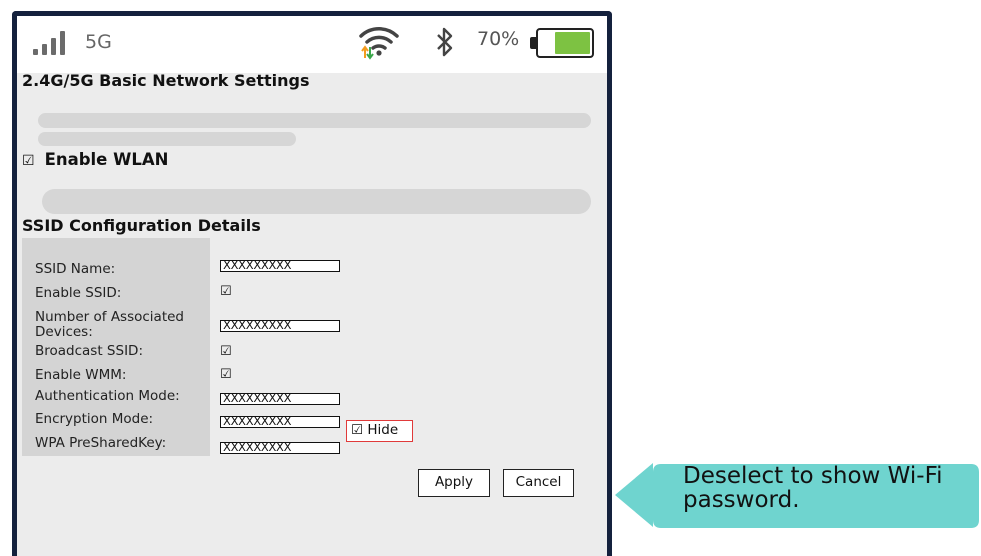  Describe the element at coordinates (280, 422) in the screenshot. I see `encryption-mode-input: XXXXXXXXX` at that location.